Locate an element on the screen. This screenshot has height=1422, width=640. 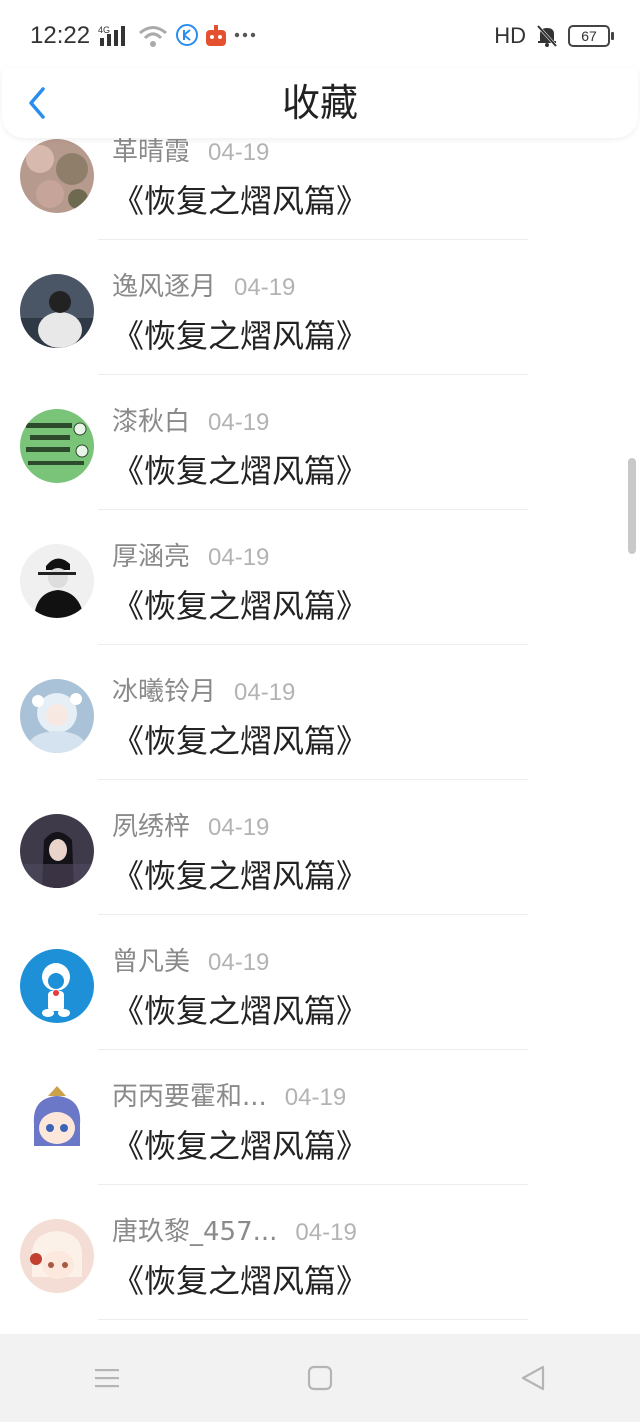
user-name: 唐玖黎_457... 04-19 is located at coordinates (234, 1232).